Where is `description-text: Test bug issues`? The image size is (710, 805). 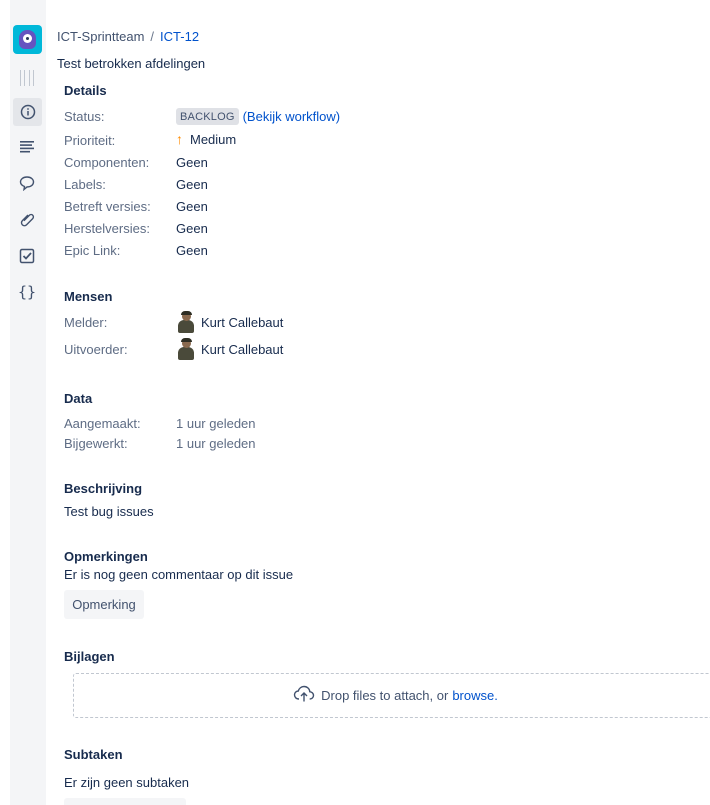
description-text: Test bug issues is located at coordinates (109, 511).